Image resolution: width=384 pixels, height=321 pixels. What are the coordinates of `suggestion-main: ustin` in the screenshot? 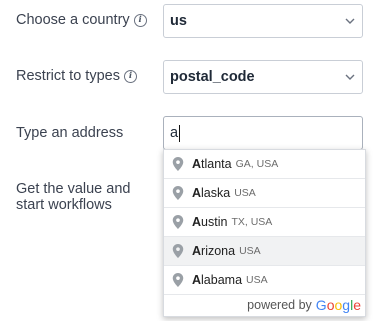 It's located at (214, 222).